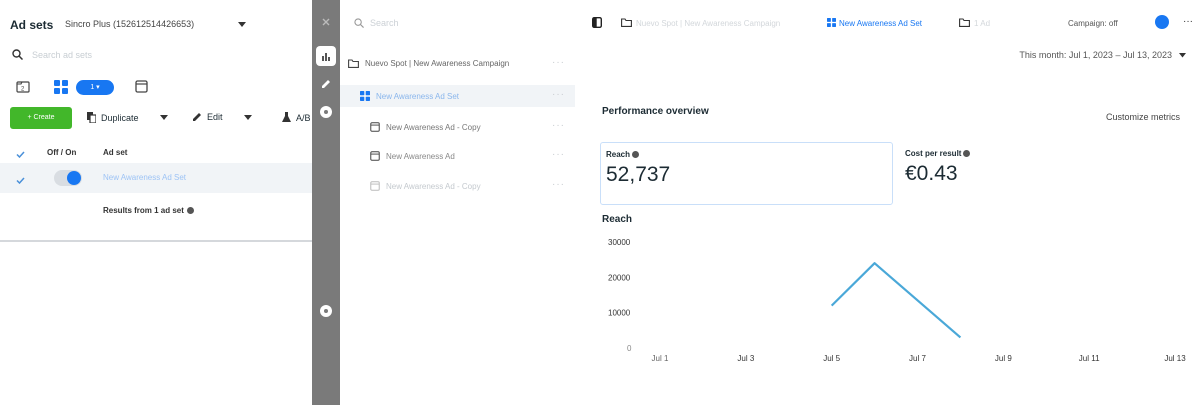 Image resolution: width=1204 pixels, height=405 pixels. I want to click on tree-item-label: Nuevo Spot | New Awareness Campaign, so click(437, 63).